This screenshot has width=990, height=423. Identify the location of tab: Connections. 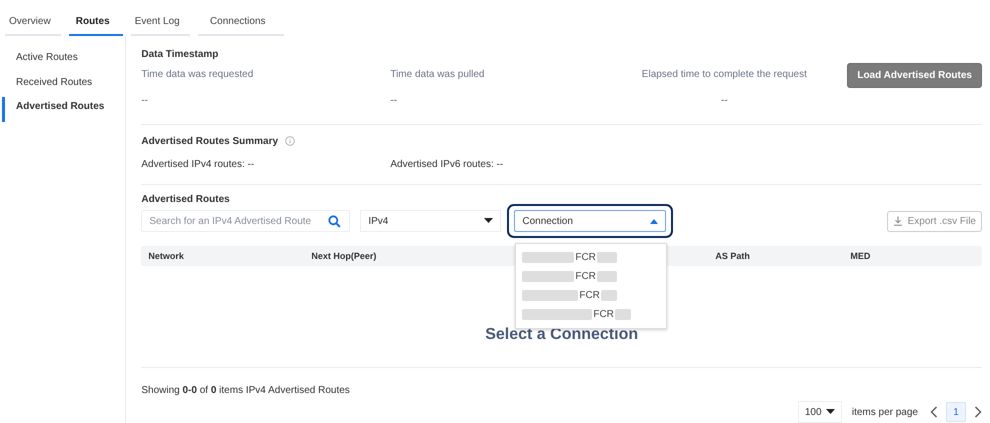
(241, 22).